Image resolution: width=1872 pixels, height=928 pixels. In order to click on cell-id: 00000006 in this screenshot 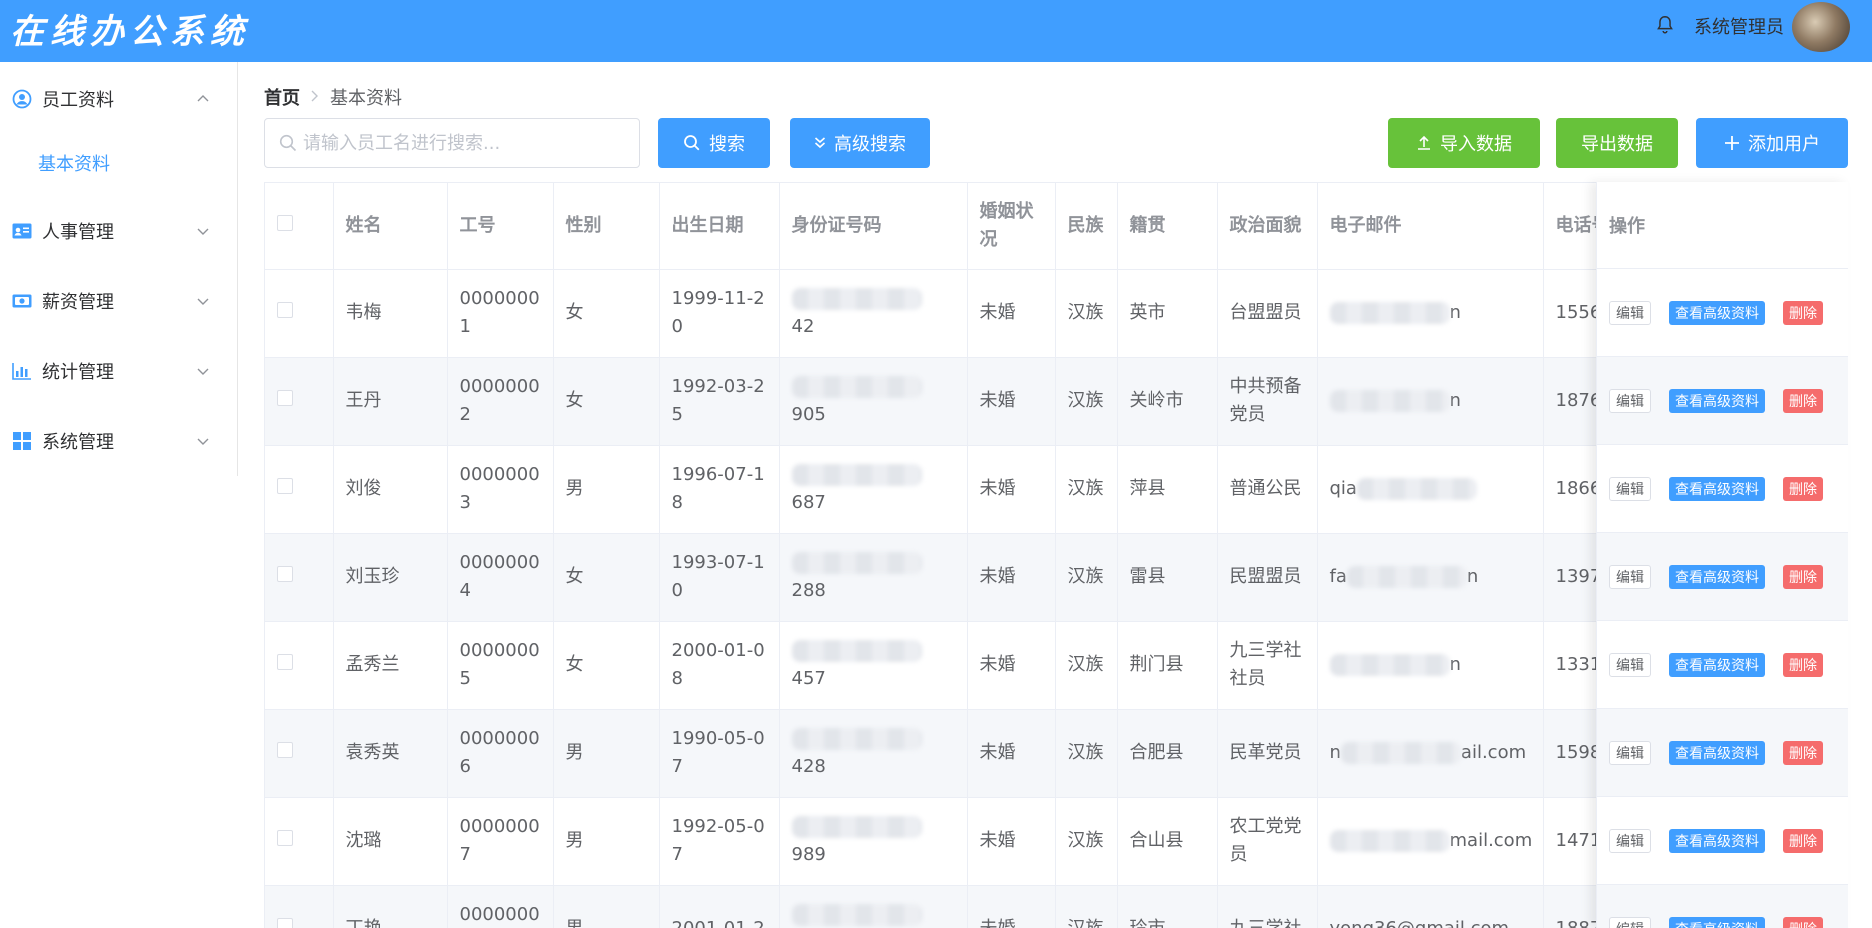, I will do `click(500, 753)`.